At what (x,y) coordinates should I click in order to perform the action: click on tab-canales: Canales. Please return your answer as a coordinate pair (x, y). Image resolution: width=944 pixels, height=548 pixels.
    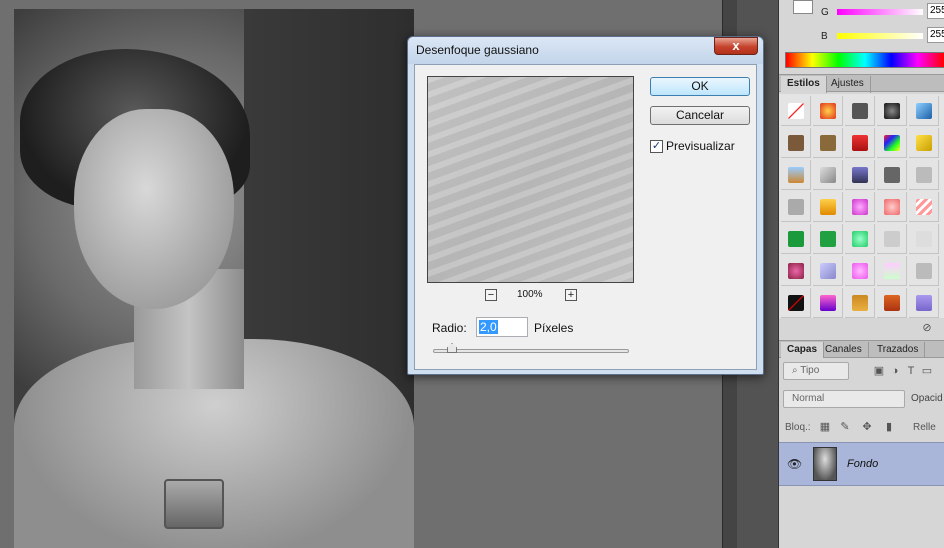
    Looking at the image, I should click on (844, 350).